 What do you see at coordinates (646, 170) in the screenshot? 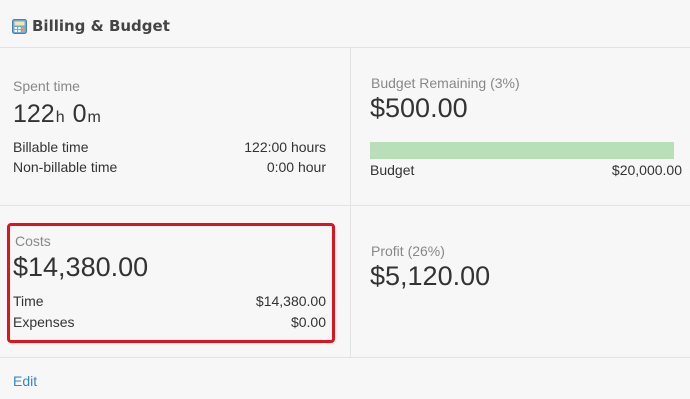
I see `budget-value: $20,000.00` at bounding box center [646, 170].